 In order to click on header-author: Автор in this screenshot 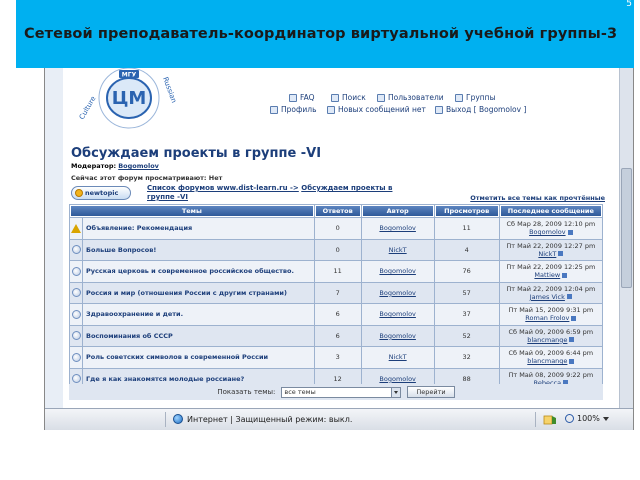, I will do `click(397, 211)`.